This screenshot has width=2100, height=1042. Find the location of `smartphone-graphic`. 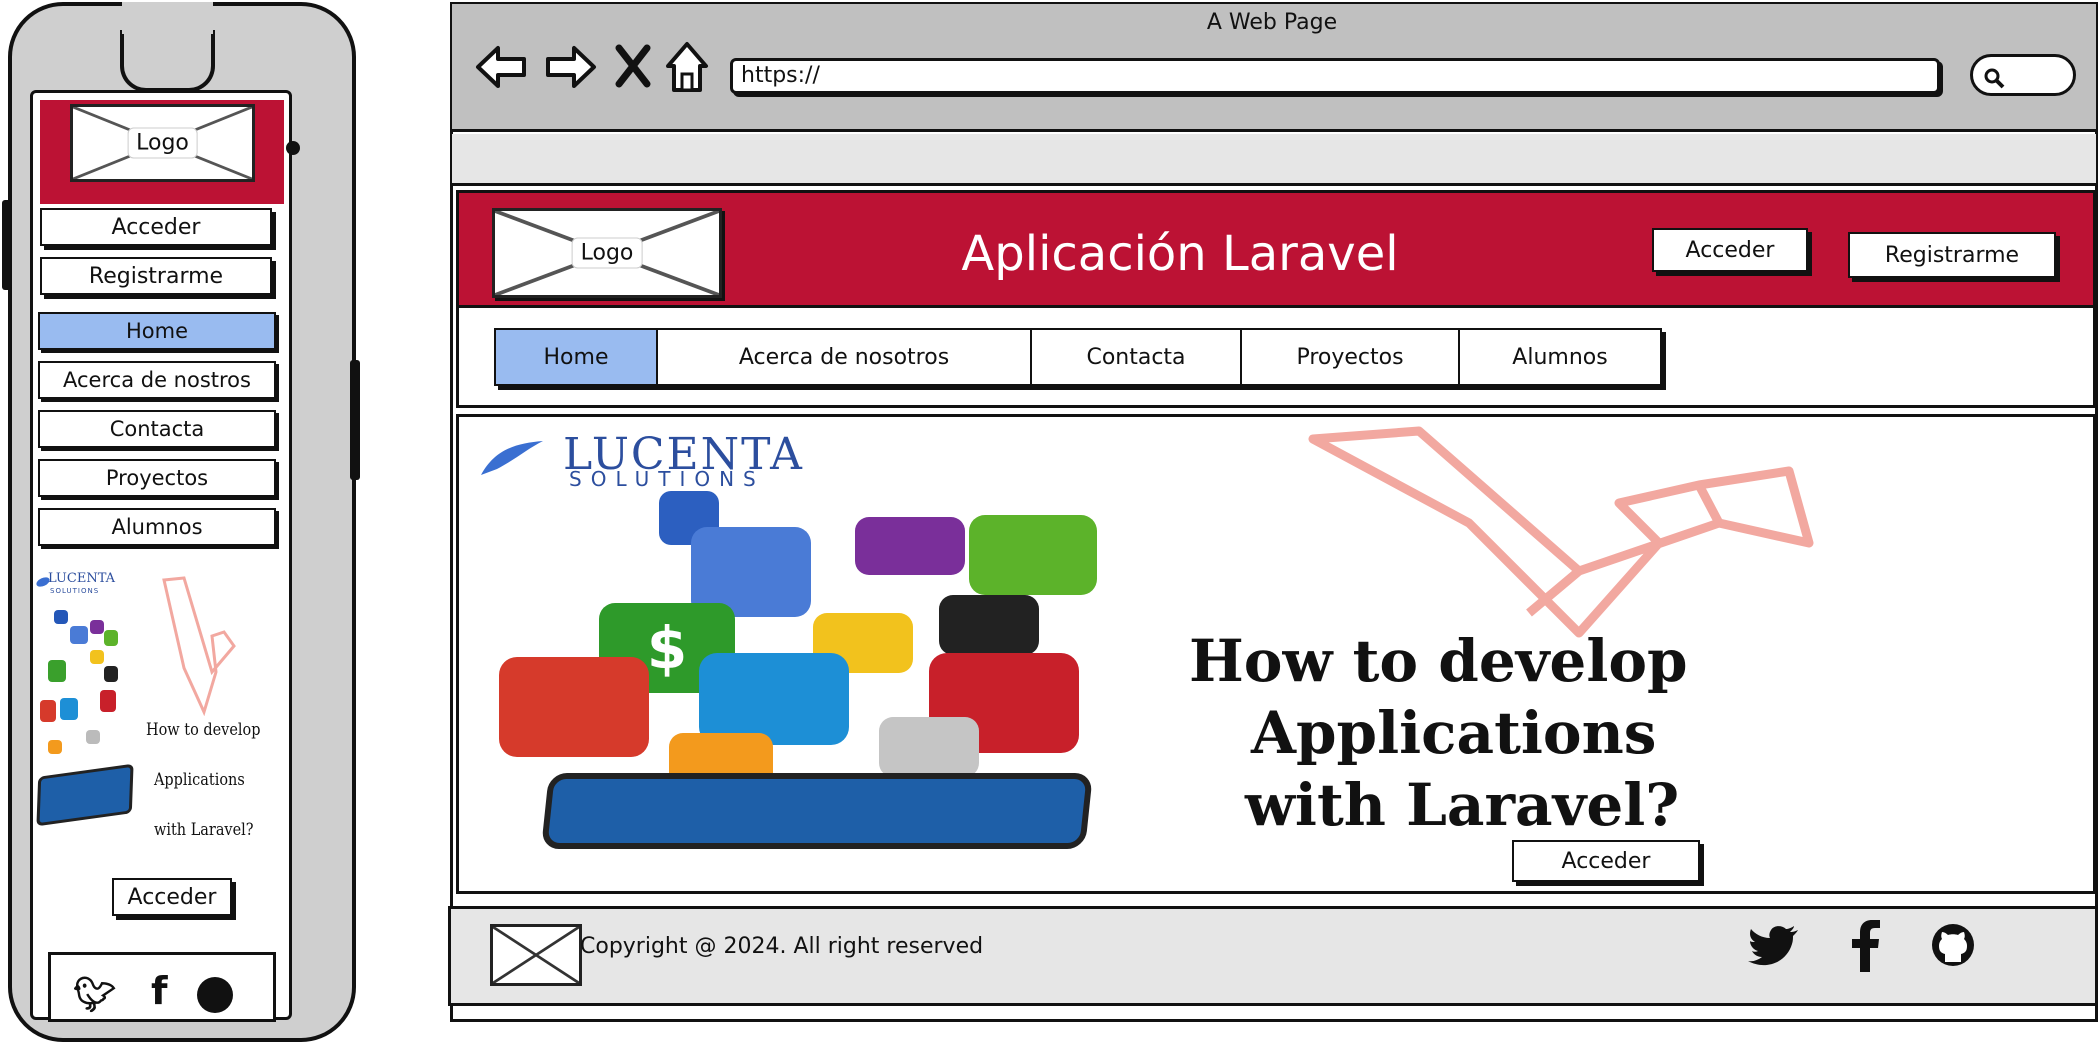

smartphone-graphic is located at coordinates (817, 811).